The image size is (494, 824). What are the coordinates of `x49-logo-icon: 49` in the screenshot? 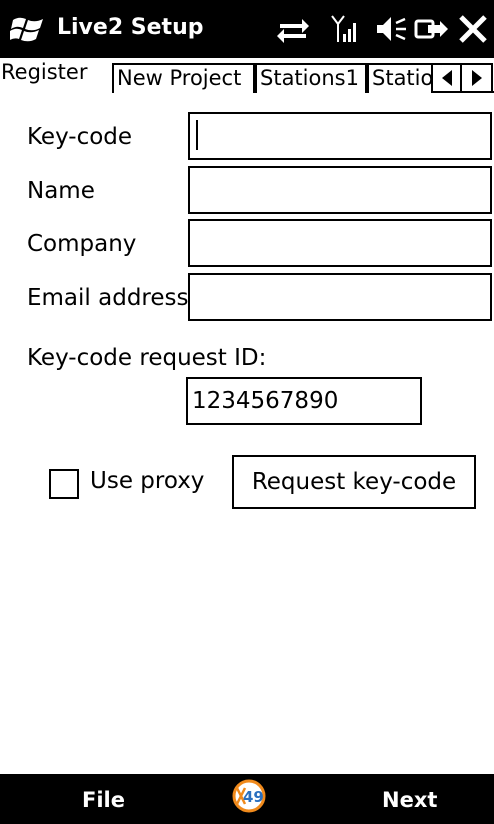 It's located at (249, 796).